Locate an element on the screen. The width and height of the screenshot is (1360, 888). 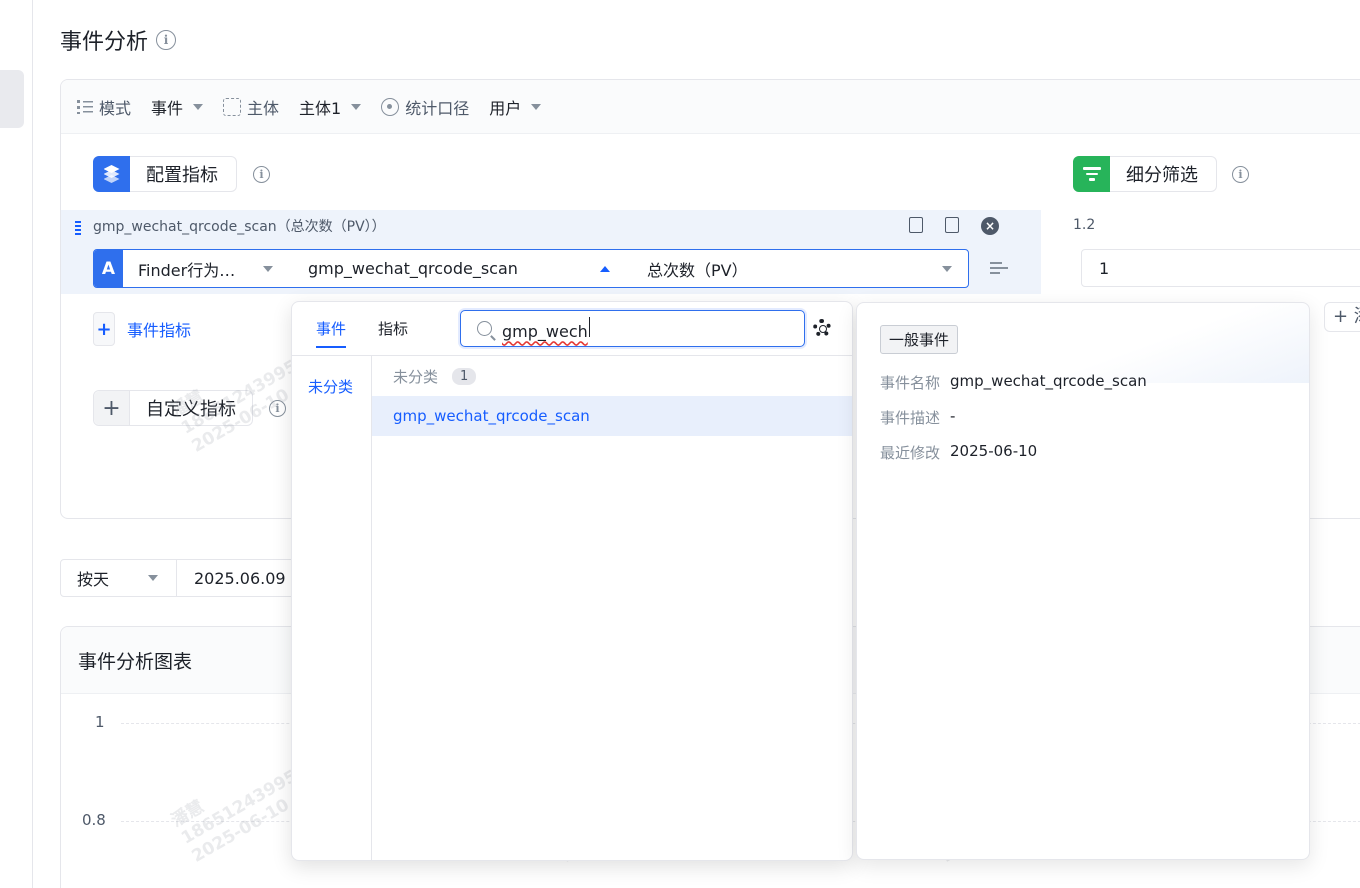
close-icon: × is located at coordinates (990, 226).